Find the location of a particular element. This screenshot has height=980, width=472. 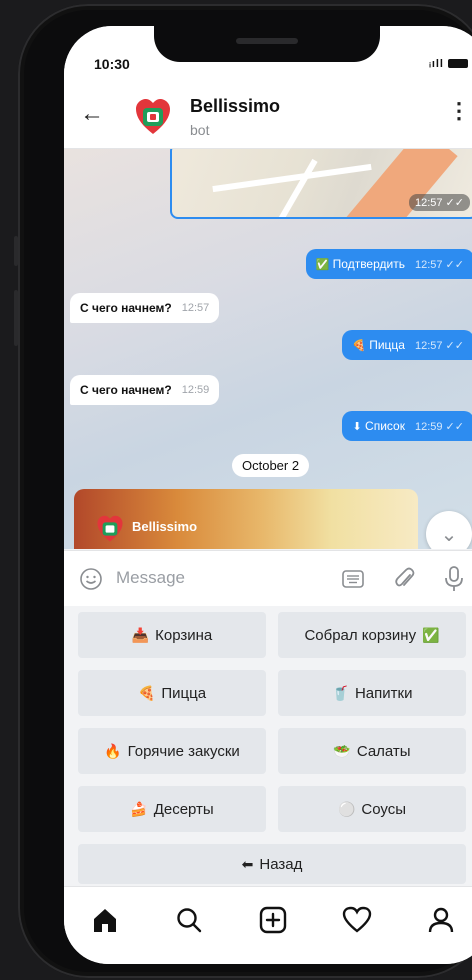

outgoing-message: ⬇ Список 12:59 ✓✓ is located at coordinates (407, 426).